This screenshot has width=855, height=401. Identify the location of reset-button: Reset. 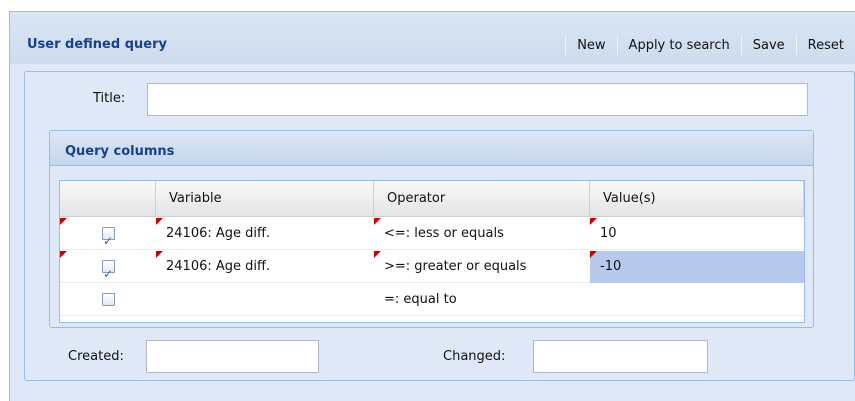
(826, 45).